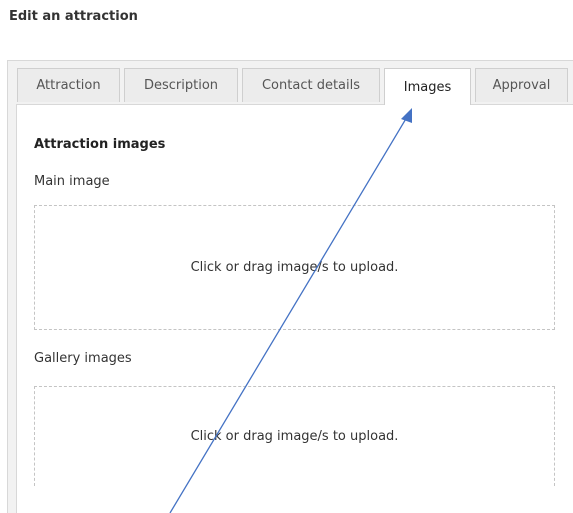  I want to click on tab-label: Images, so click(427, 87).